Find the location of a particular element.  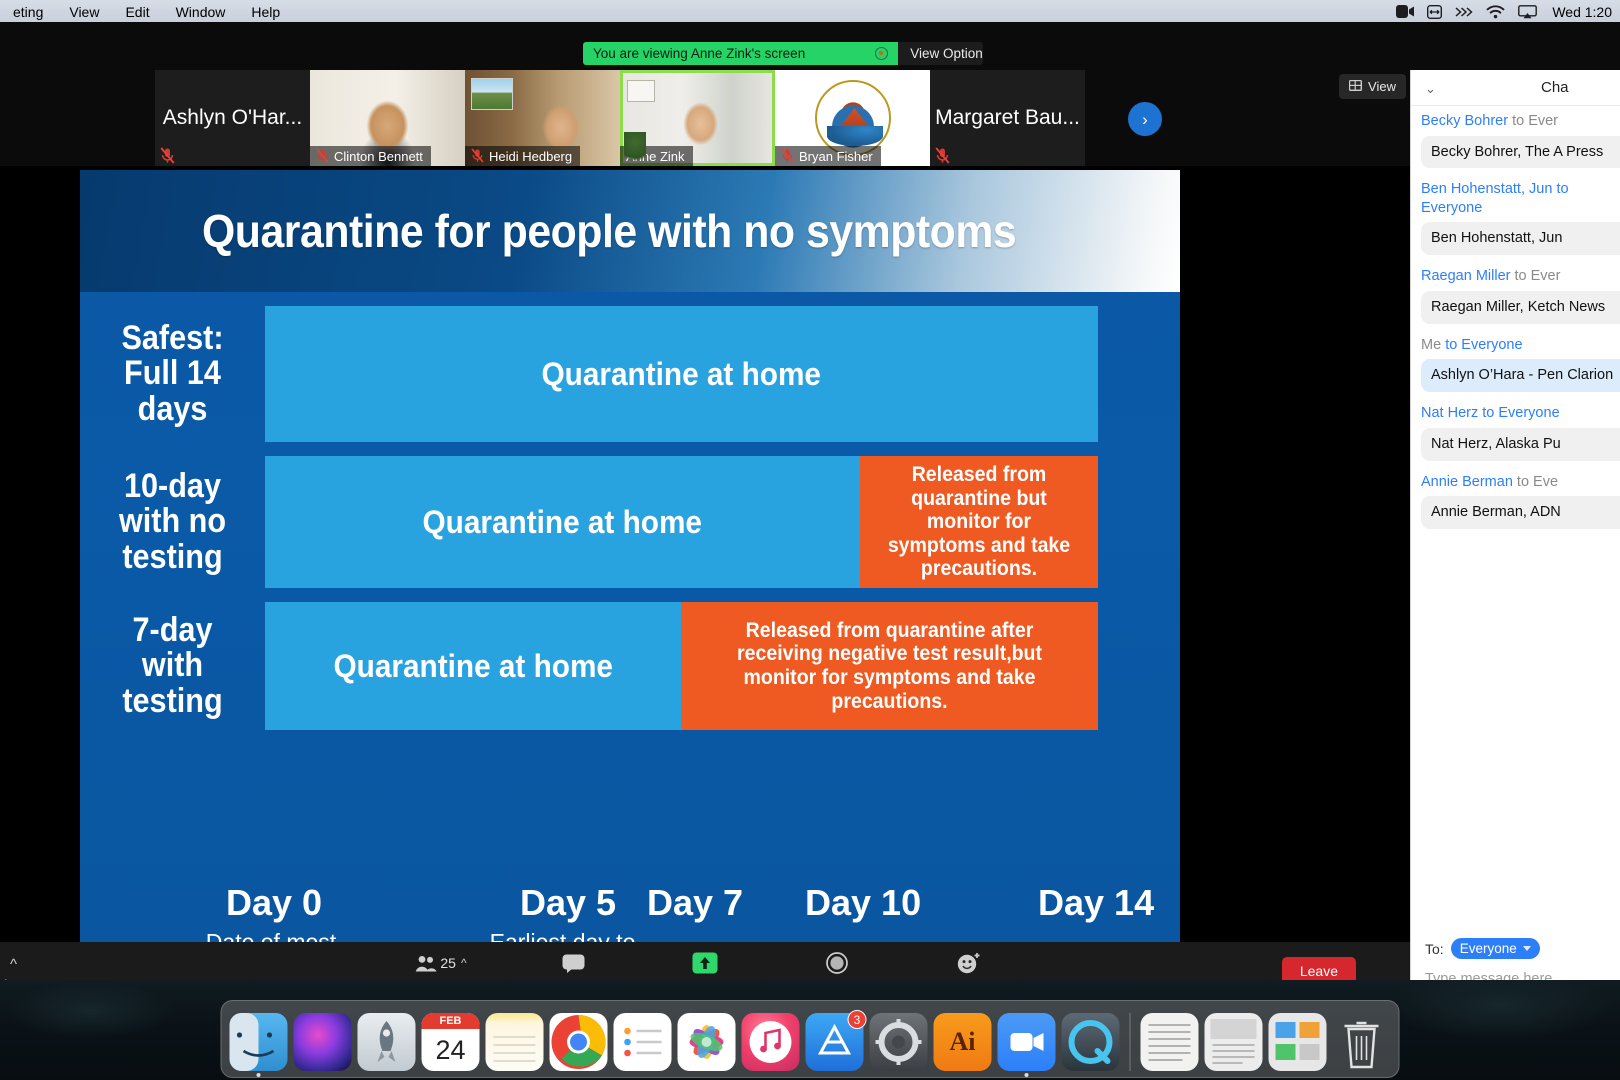

menu-bar-clock: Wed 1:20 is located at coordinates (1581, 12).